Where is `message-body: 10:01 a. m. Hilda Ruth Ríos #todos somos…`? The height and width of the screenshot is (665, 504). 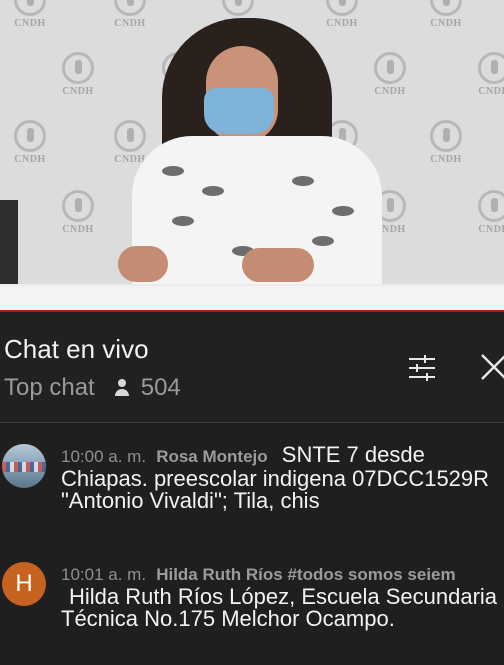 message-body: 10:01 a. m. Hilda Ruth Ríos #todos somos… is located at coordinates (281, 596).